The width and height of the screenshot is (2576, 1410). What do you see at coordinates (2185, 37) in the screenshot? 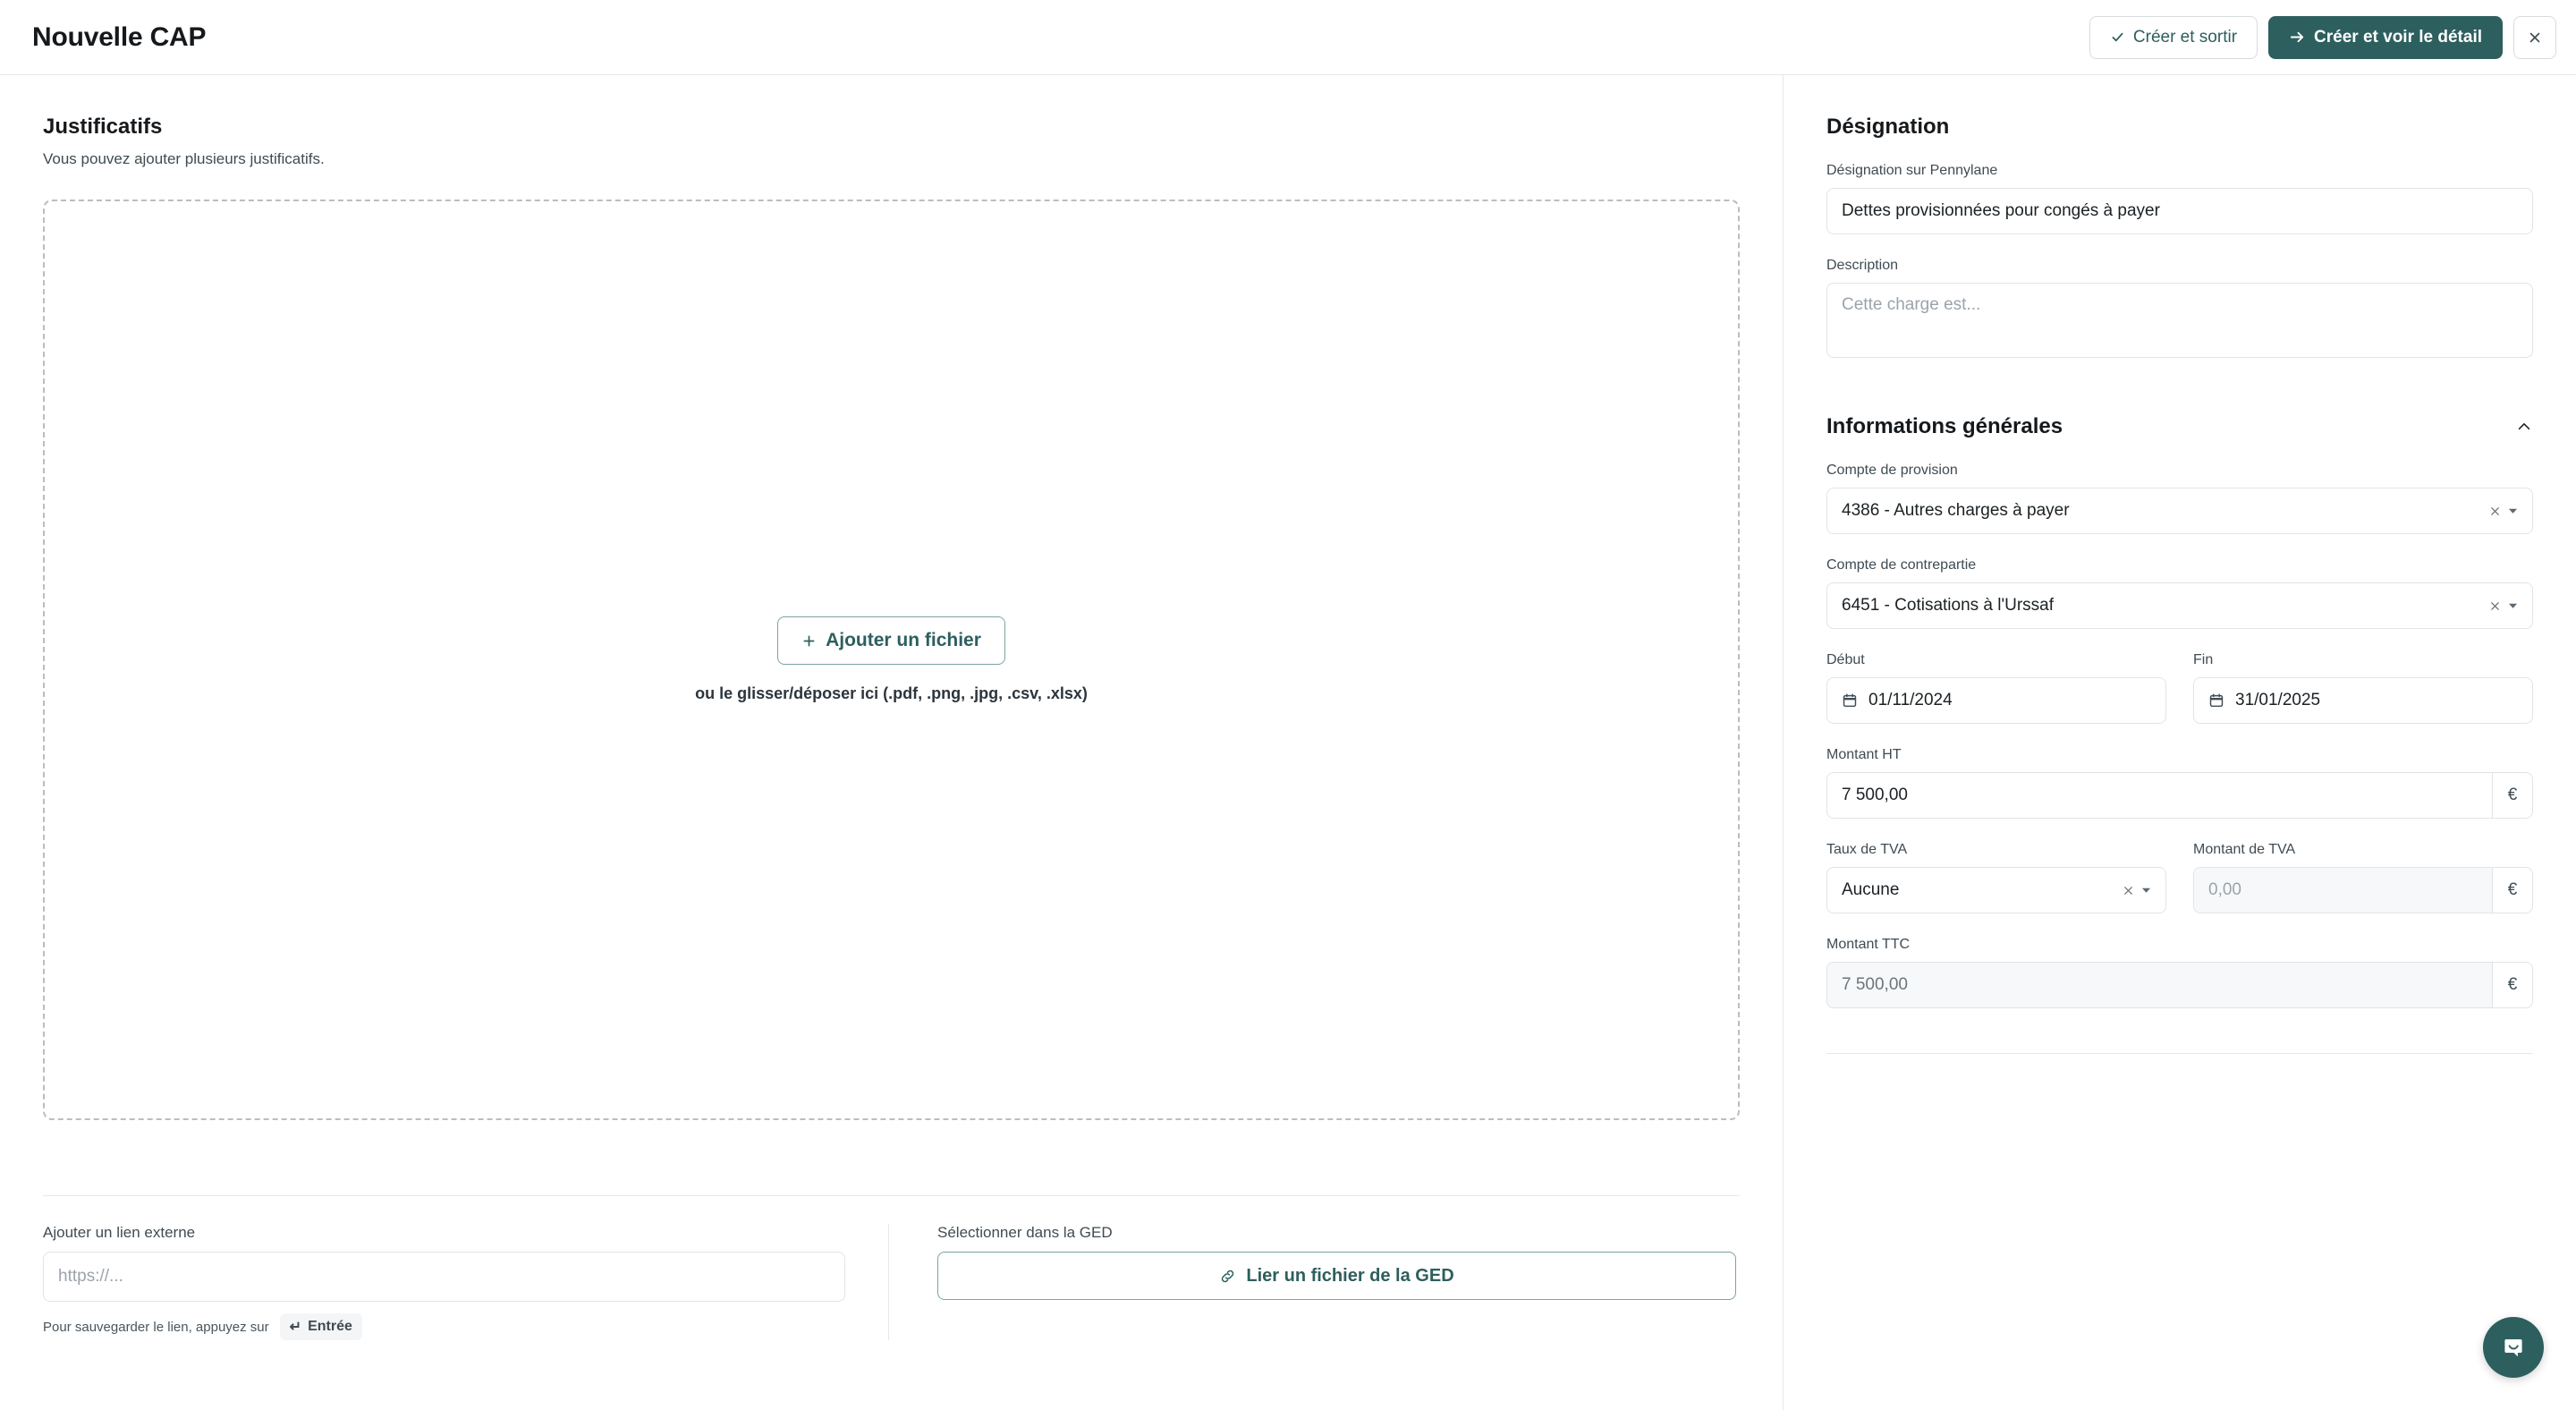
I see `create-and-exit-label: Créer et sortir` at bounding box center [2185, 37].